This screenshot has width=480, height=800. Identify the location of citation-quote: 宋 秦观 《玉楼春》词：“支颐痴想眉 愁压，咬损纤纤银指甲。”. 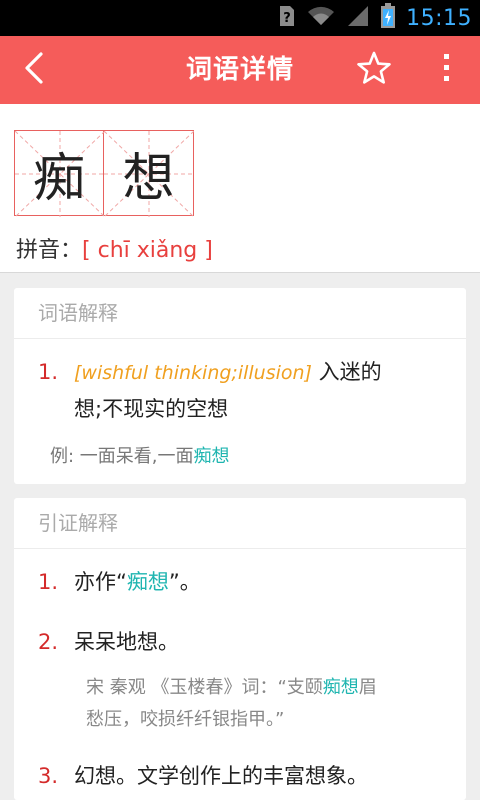
(266, 704).